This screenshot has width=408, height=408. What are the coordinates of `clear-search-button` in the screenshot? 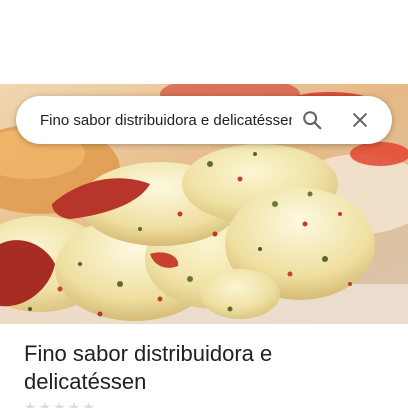 It's located at (360, 120).